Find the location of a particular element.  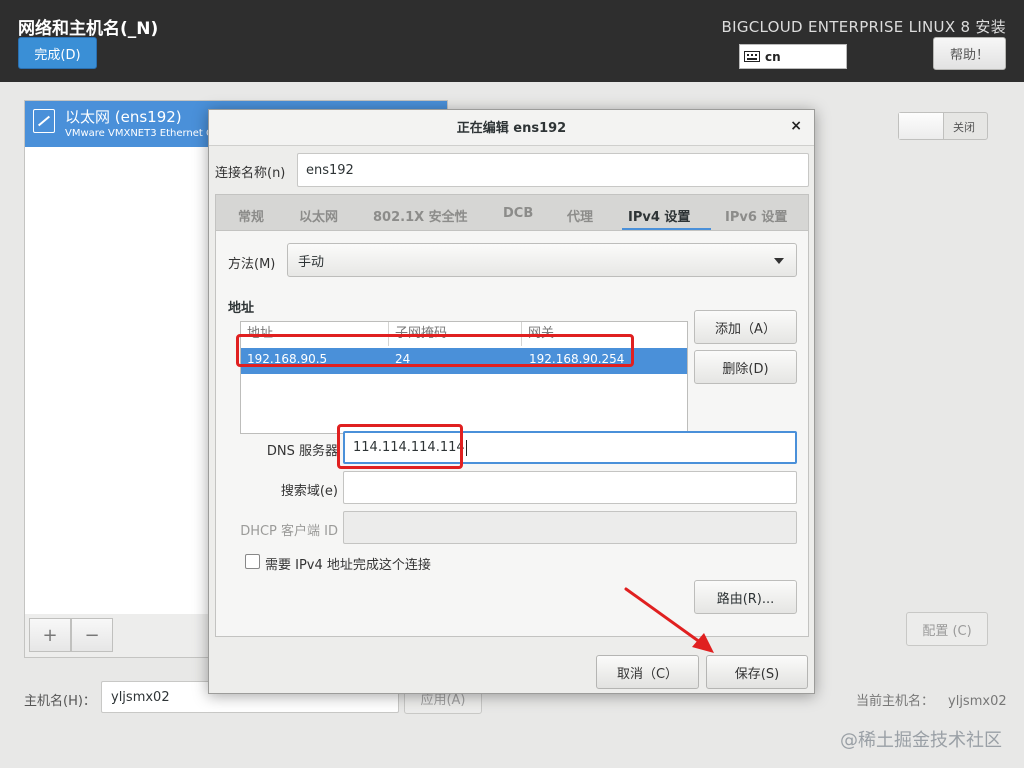

tab-proxy: 代理 is located at coordinates (580, 215).